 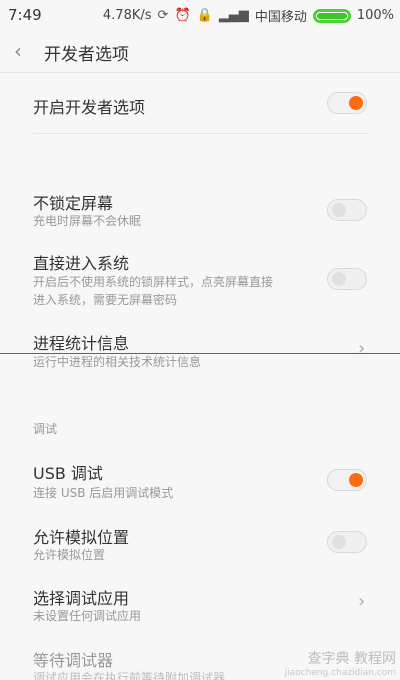 I want to click on divider, so click(x=200, y=133).